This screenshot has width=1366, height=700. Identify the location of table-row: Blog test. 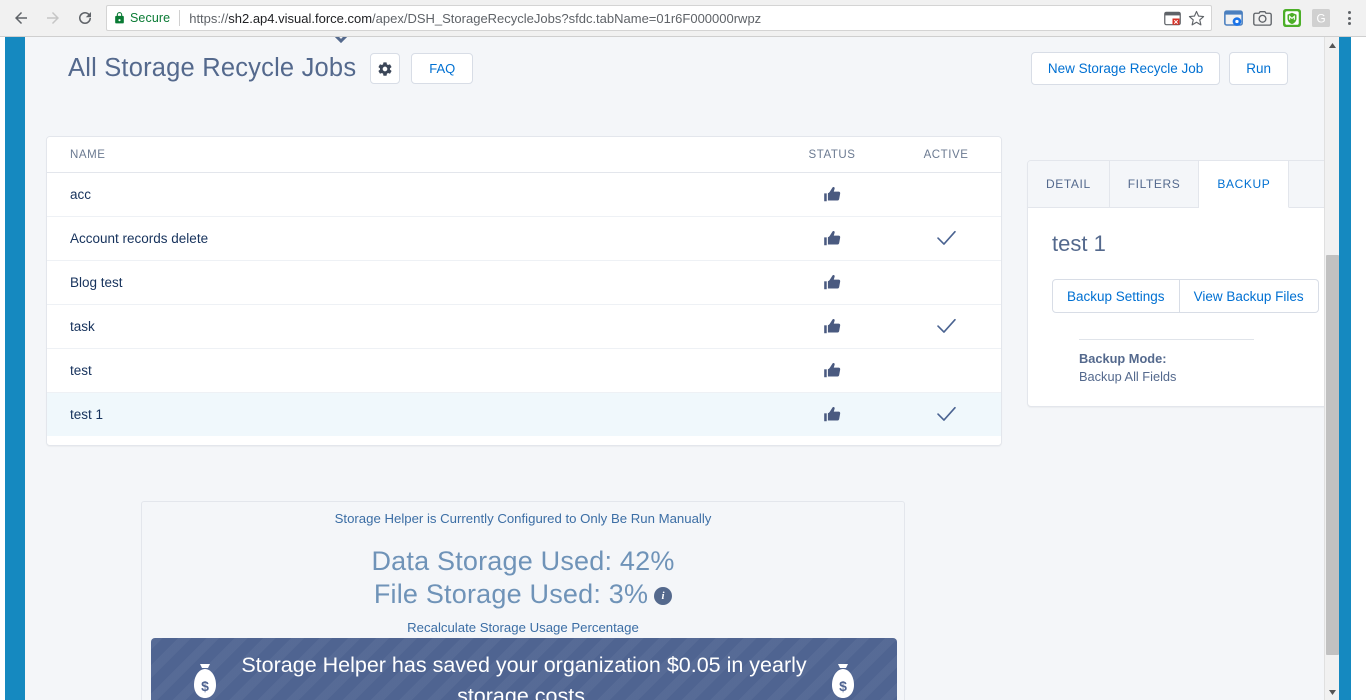
(524, 282).